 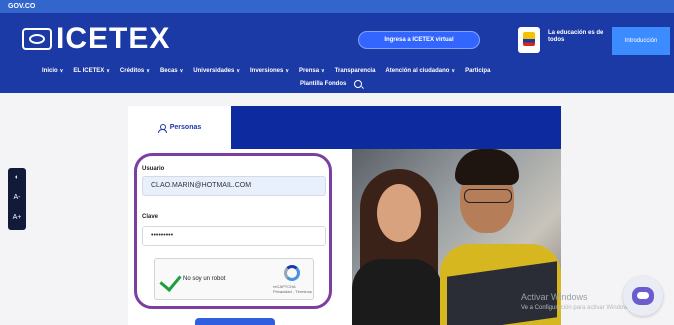 What do you see at coordinates (554, 297) in the screenshot?
I see `activate-windows-title: Activar Windows` at bounding box center [554, 297].